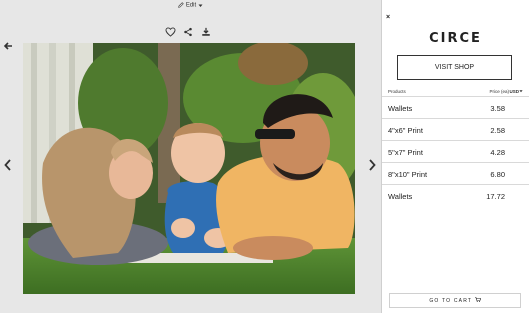 The height and width of the screenshot is (313, 529). Describe the element at coordinates (497, 152) in the screenshot. I see `product-price: 4.28` at that location.